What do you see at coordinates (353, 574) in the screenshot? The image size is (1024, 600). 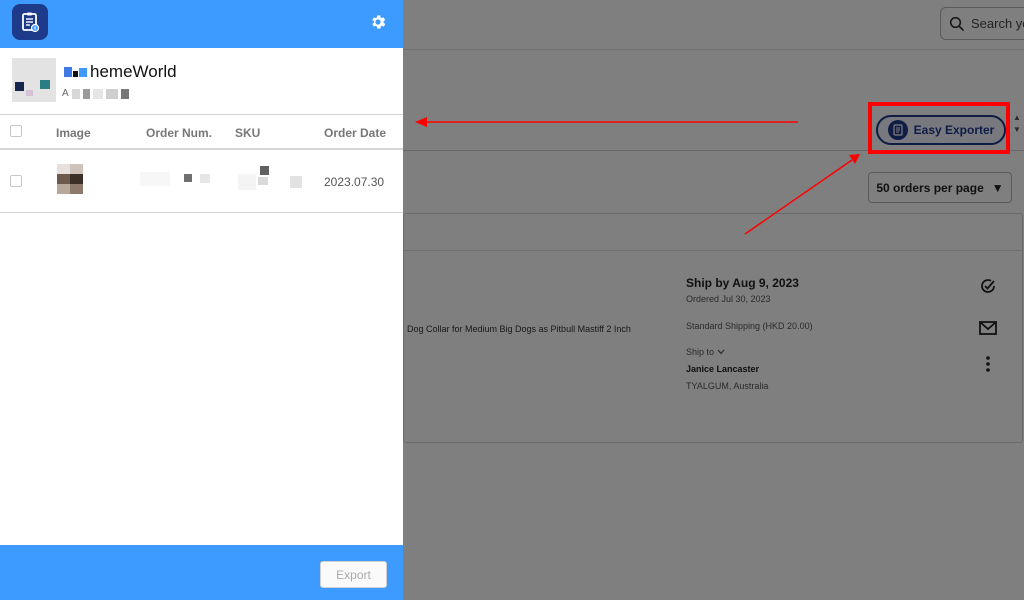 I see `export-button: Export` at bounding box center [353, 574].